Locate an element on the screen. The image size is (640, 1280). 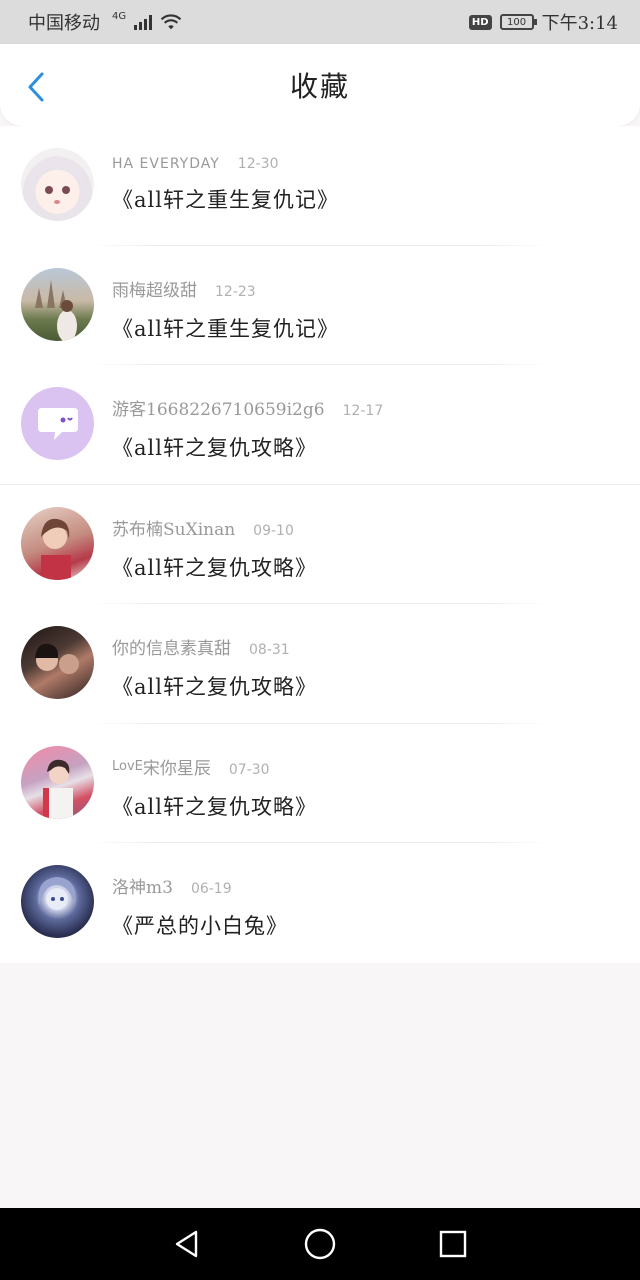
item-meta: LovE宋你星辰 07-30 is located at coordinates (214, 766).